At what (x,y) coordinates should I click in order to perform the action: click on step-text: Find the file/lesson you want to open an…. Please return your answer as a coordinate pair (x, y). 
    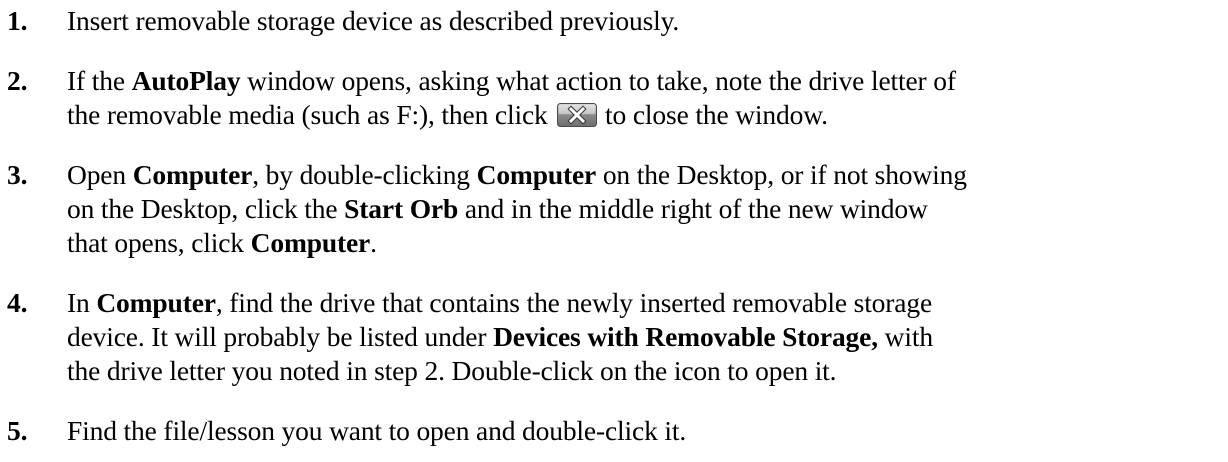
    Looking at the image, I should click on (647, 431).